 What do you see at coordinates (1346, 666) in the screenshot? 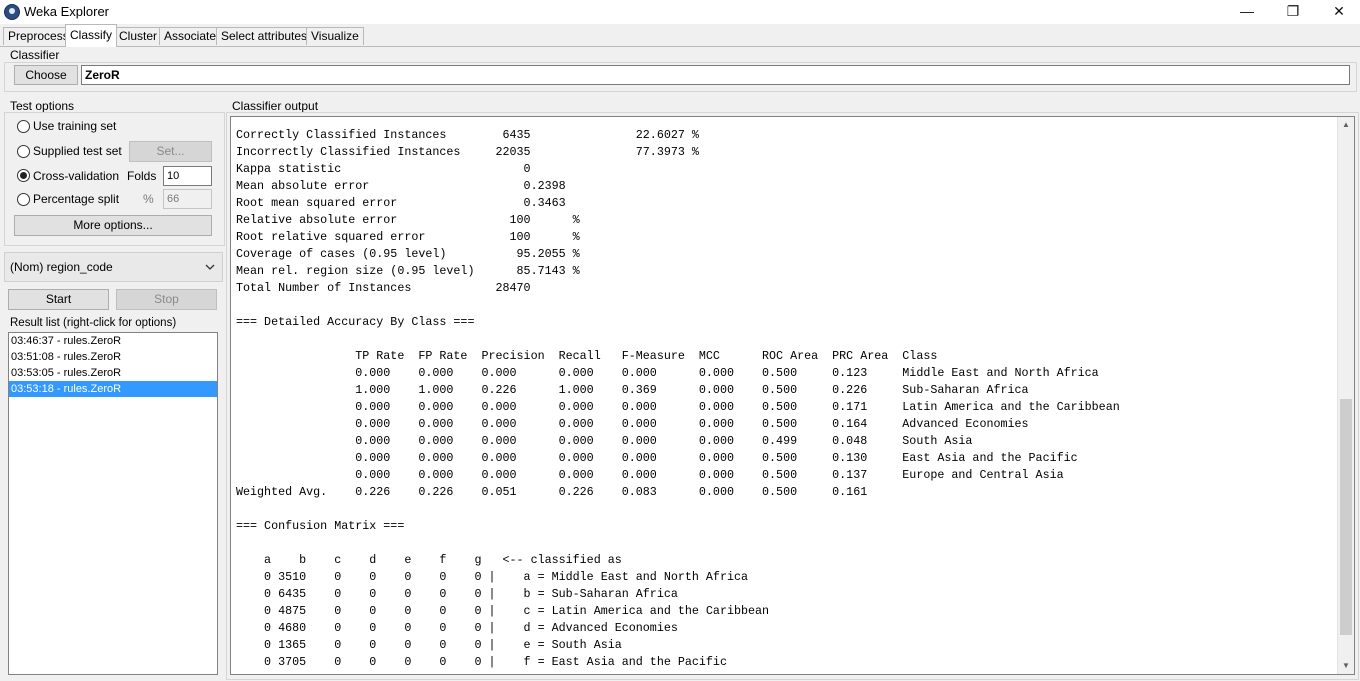
I see `scroll-down-arrow-icon: ▼` at bounding box center [1346, 666].